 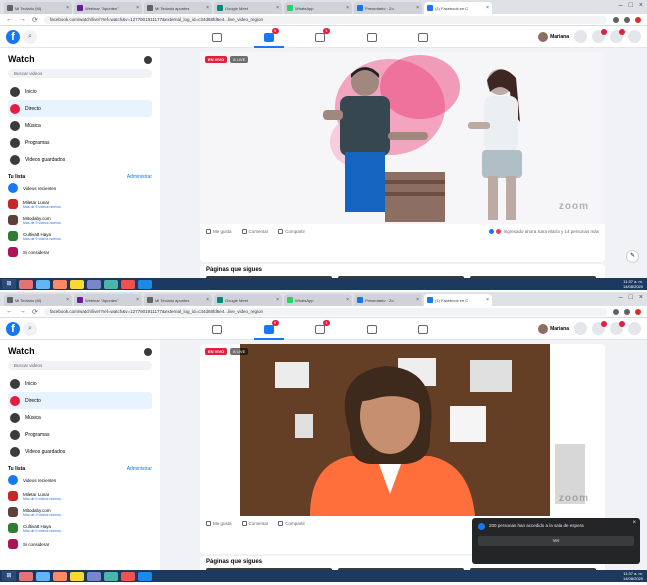 What do you see at coordinates (80, 528) in the screenshot?
I see `following-item: Cultivatt Haya Más de 9 videos nuevos` at bounding box center [80, 528].